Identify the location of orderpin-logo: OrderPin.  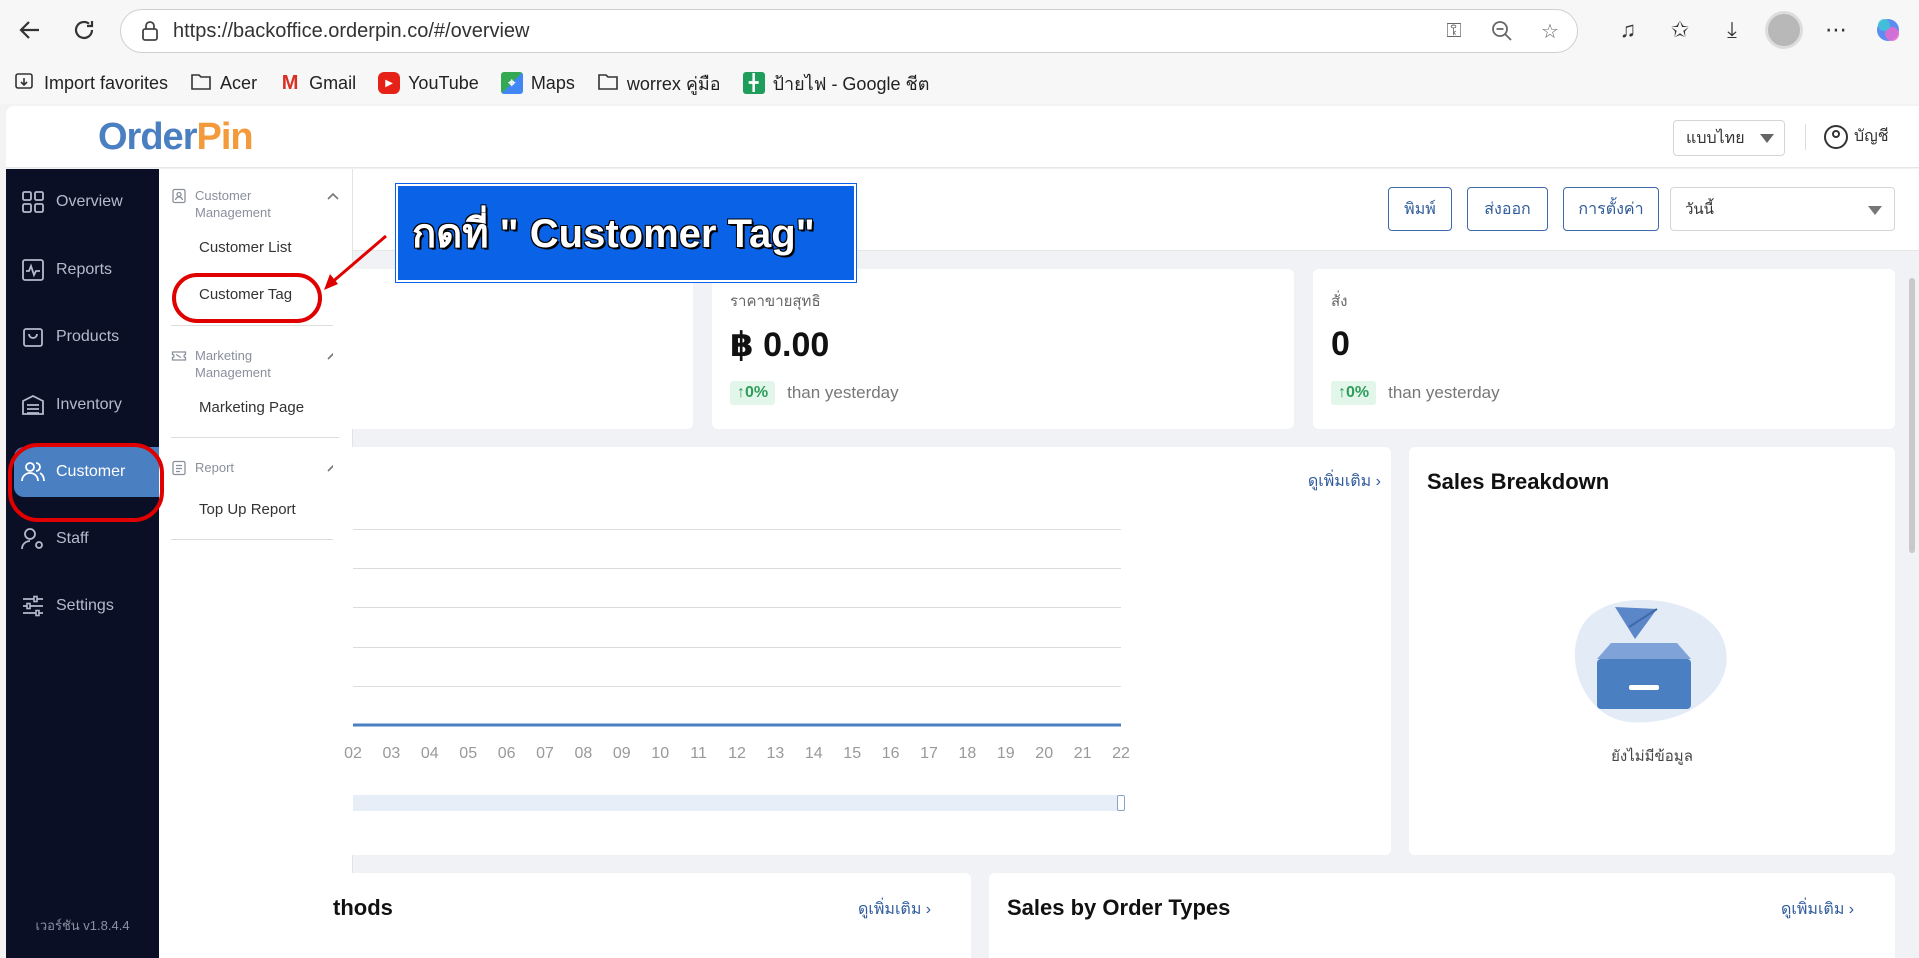
(176, 137).